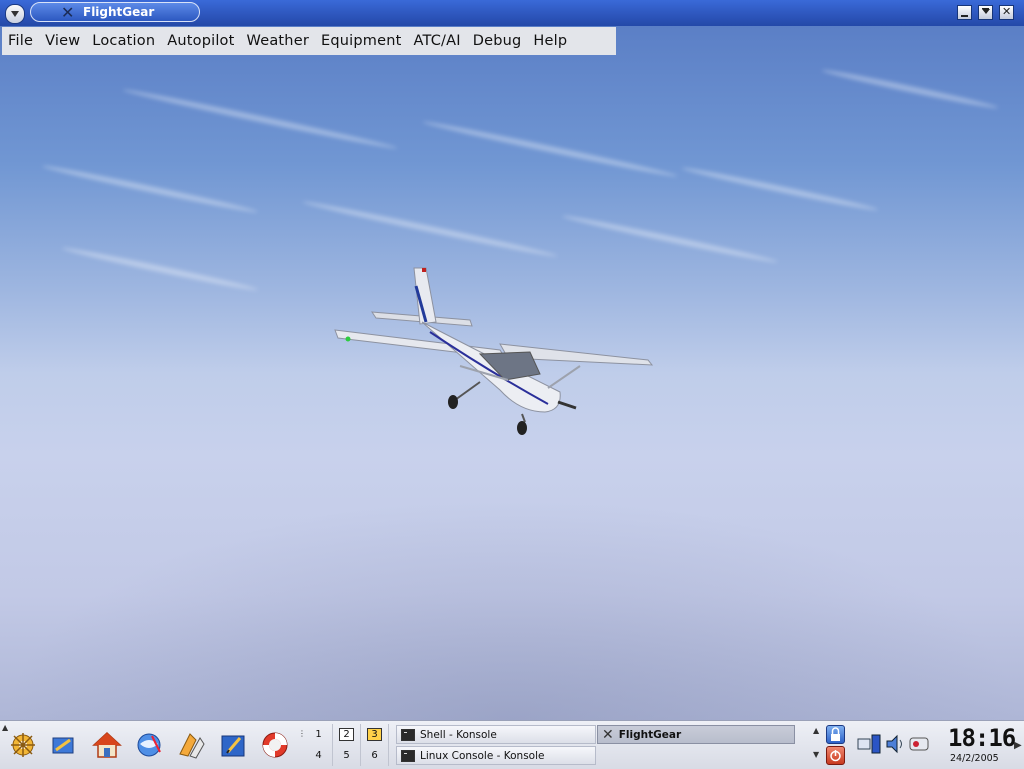 This screenshot has height=769, width=1024. What do you see at coordinates (20, 41) in the screenshot?
I see `menu-file: File` at bounding box center [20, 41].